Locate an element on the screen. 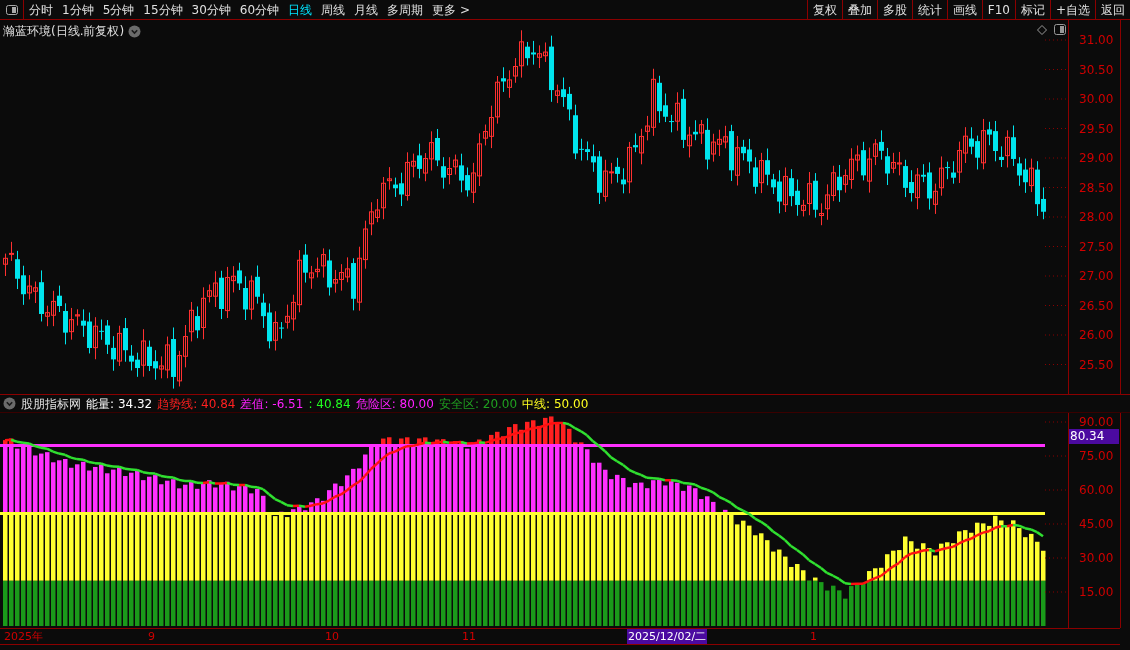 Image resolution: width=1130 pixels, height=650 pixels. axis-label: 26.00 is located at coordinates (1096, 335).